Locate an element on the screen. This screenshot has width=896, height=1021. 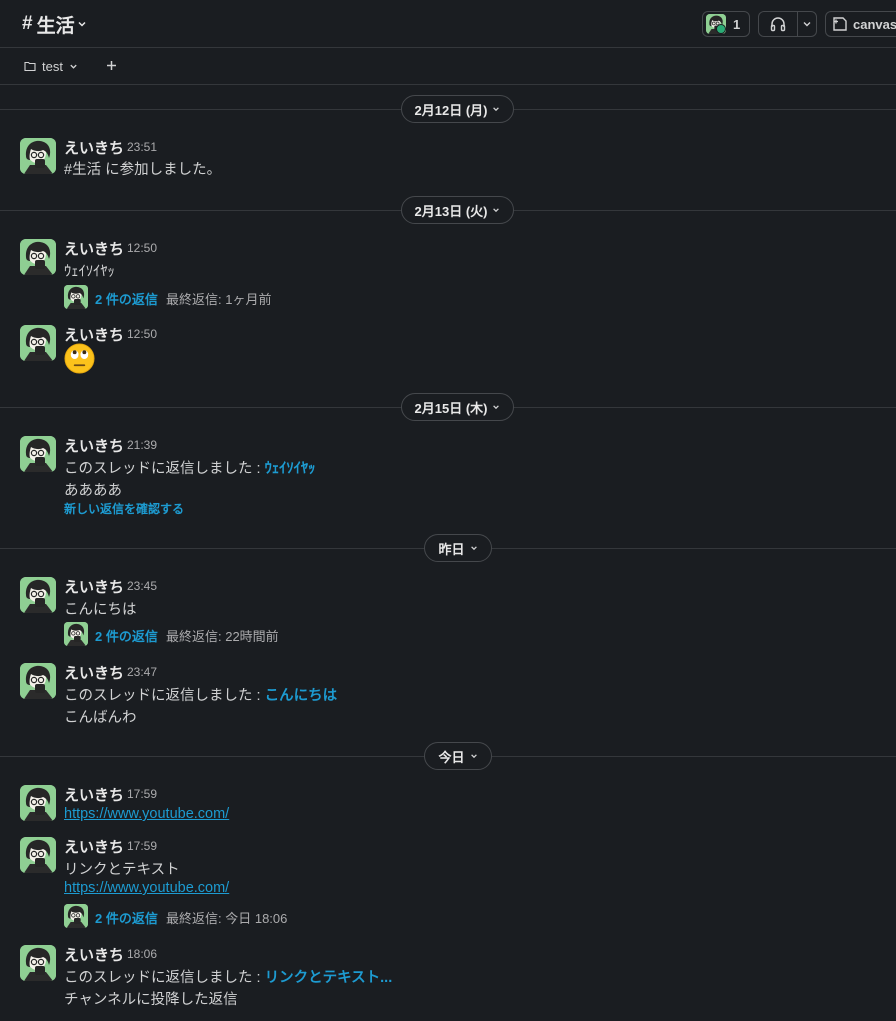
huddle-options-button is located at coordinates (807, 24).